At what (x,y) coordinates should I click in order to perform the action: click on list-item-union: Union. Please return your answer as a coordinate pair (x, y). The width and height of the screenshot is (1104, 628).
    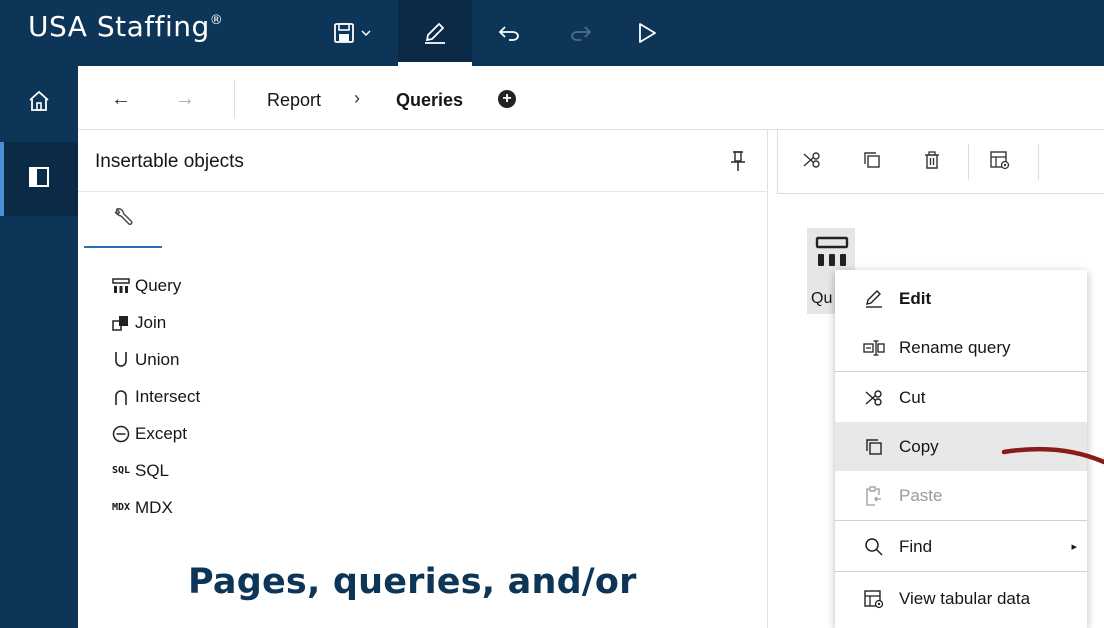
    Looking at the image, I should click on (155, 359).